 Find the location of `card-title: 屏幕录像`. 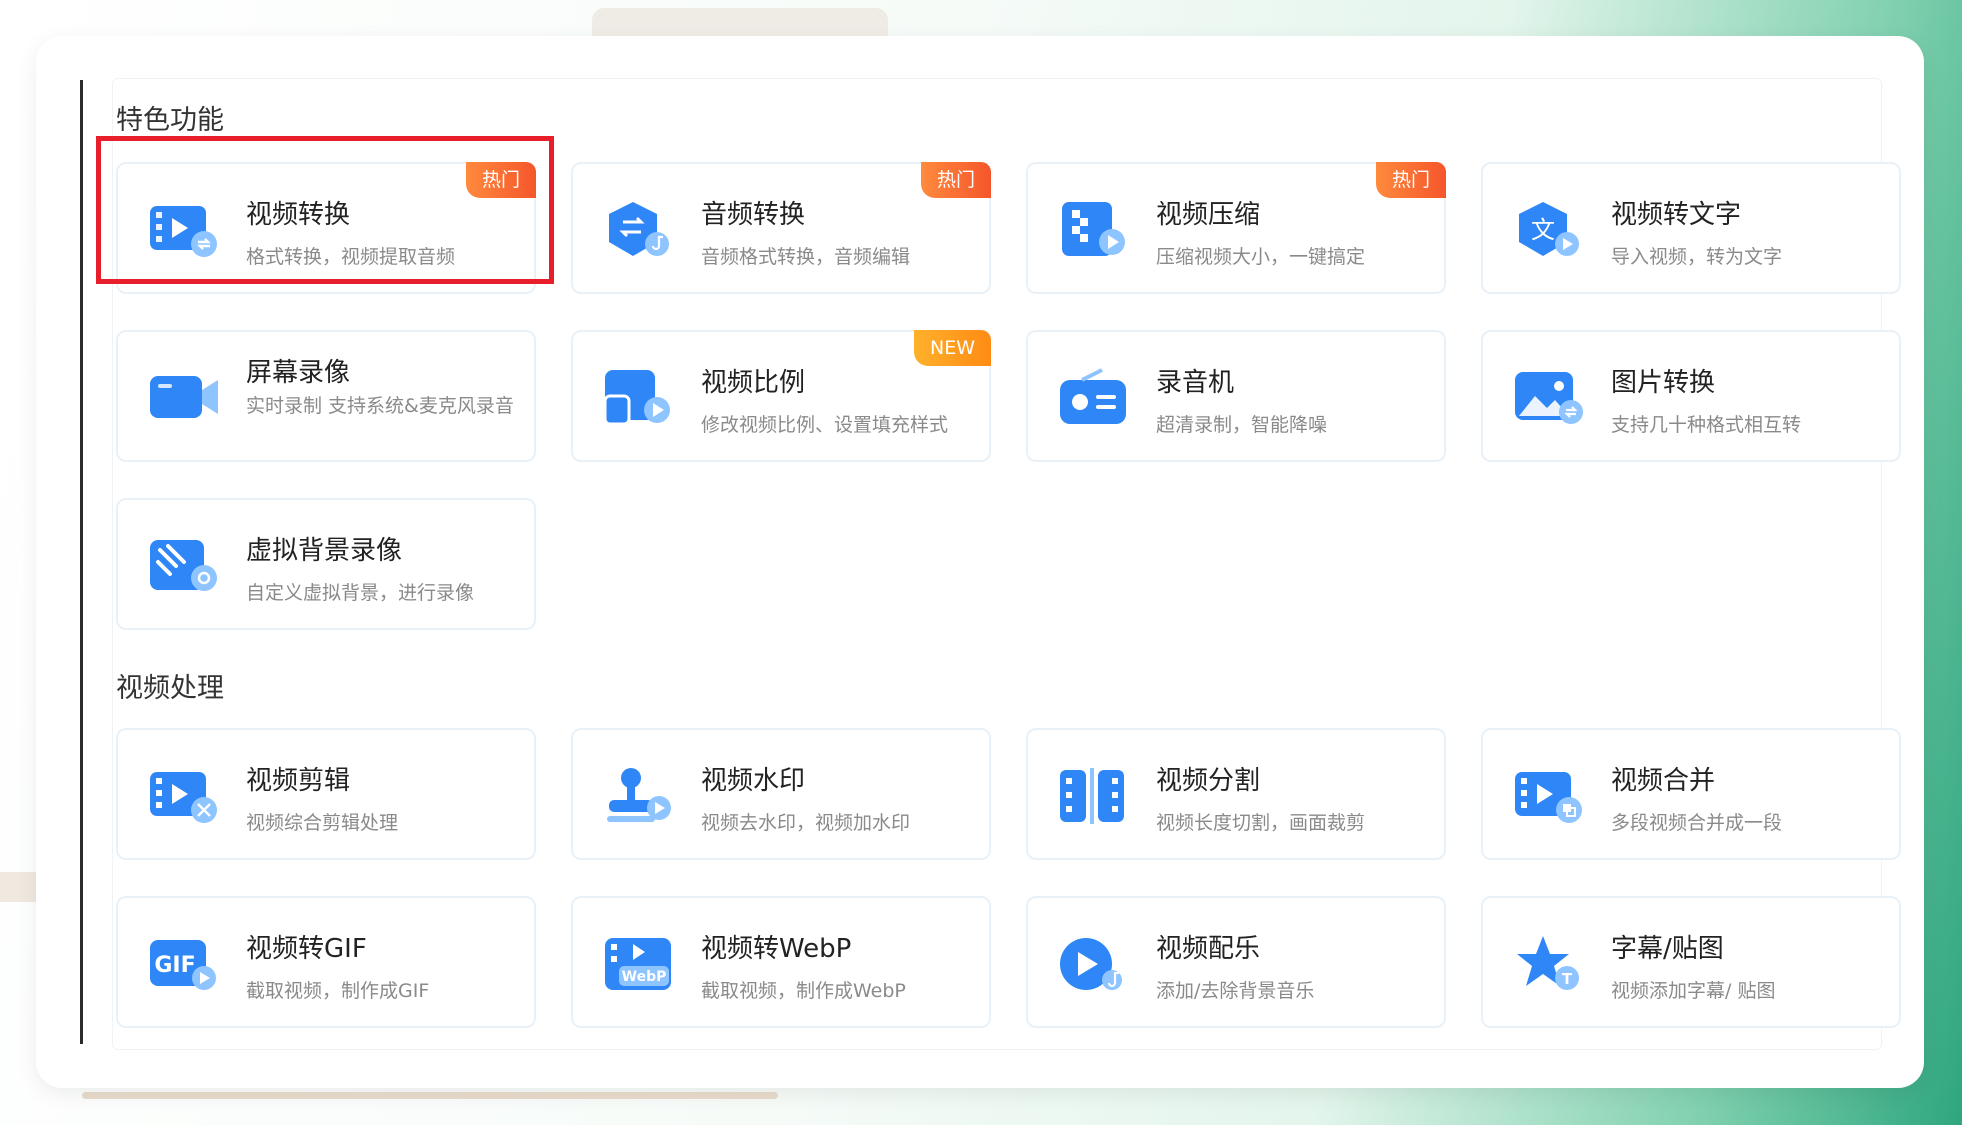

card-title: 屏幕录像 is located at coordinates (298, 373).